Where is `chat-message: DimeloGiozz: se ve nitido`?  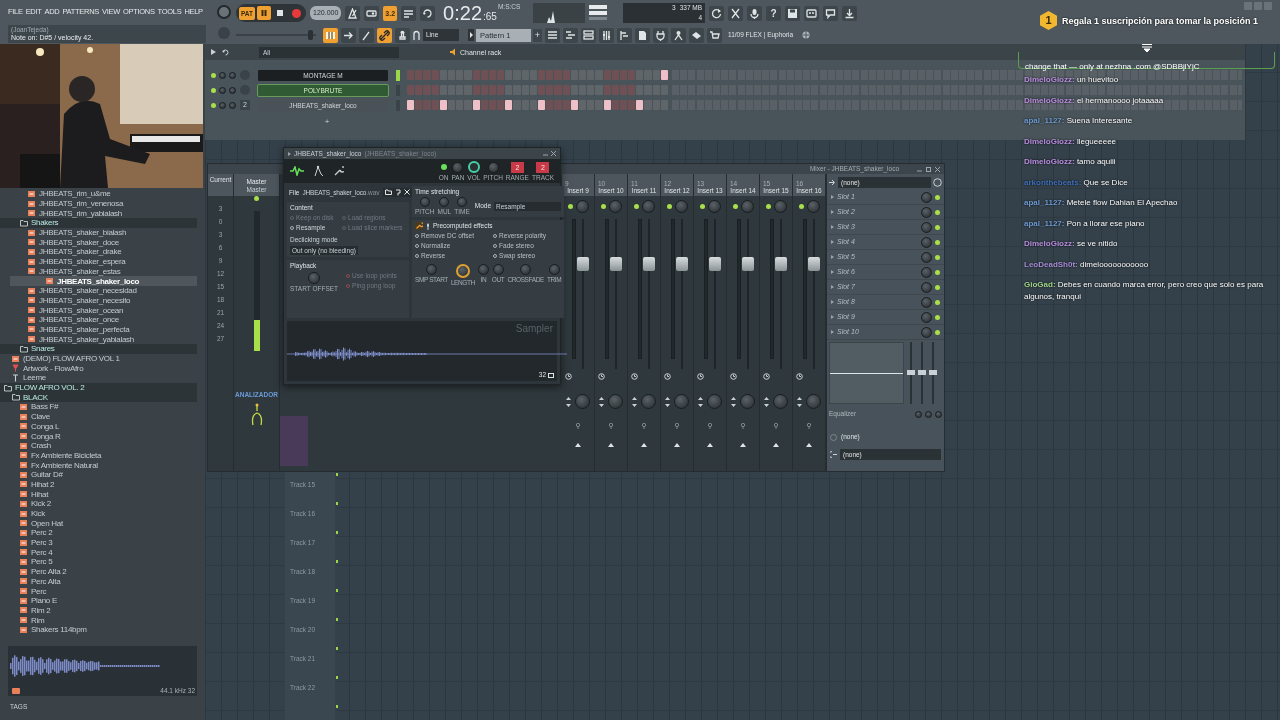 chat-message: DimeloGiozz: se ve nitido is located at coordinates (1071, 244).